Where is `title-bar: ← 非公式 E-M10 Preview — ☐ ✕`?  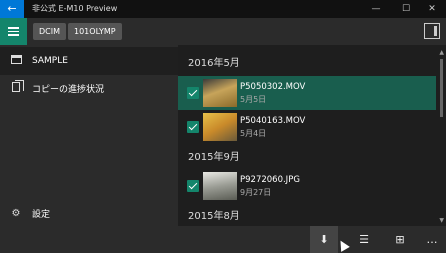 title-bar: ← 非公式 E-M10 Preview — ☐ ✕ is located at coordinates (223, 9).